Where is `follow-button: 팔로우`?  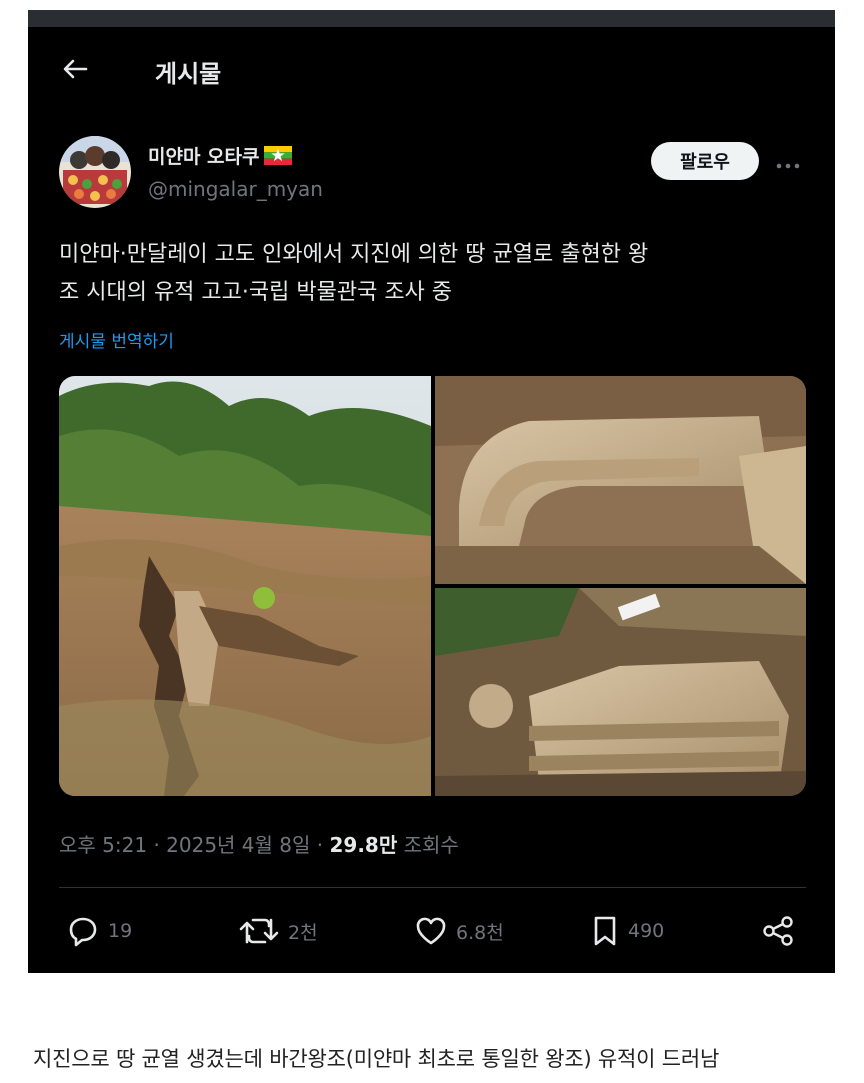 follow-button: 팔로우 is located at coordinates (705, 161).